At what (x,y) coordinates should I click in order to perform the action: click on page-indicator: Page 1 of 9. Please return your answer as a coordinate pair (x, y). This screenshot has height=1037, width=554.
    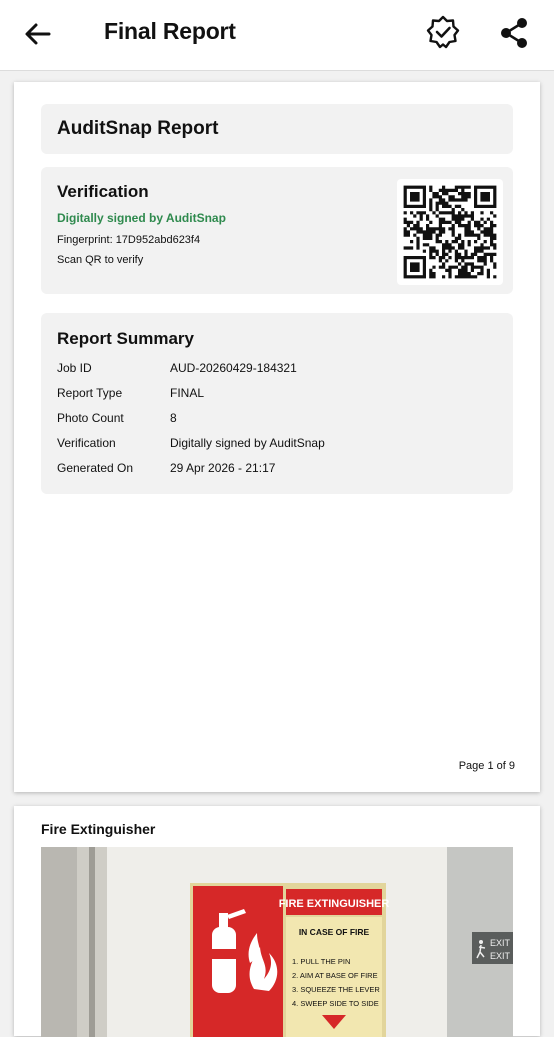
    Looking at the image, I should click on (486, 766).